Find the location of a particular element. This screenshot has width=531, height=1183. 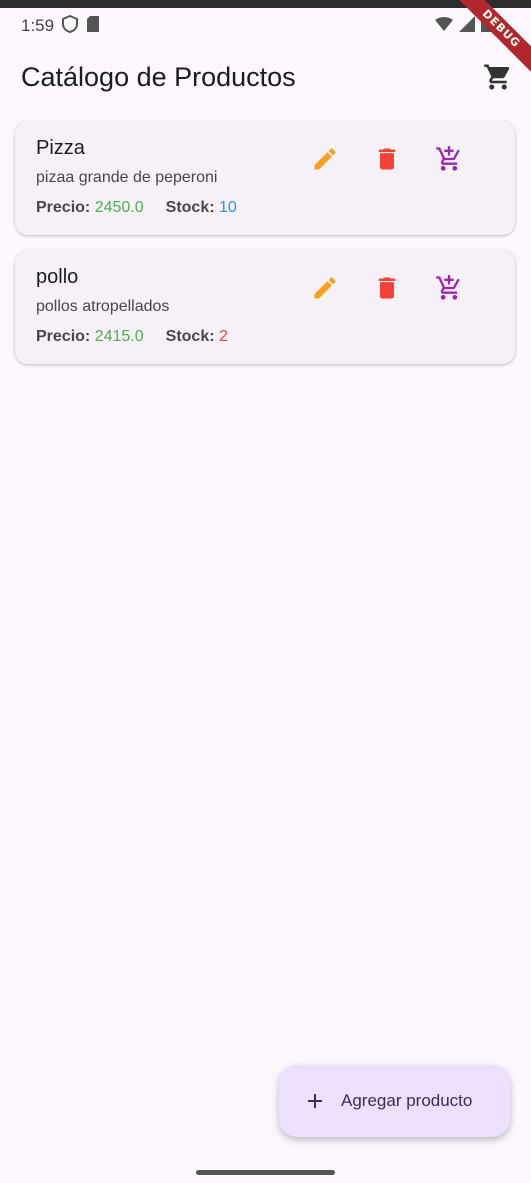

stock-field: Stock: 2 is located at coordinates (197, 337).